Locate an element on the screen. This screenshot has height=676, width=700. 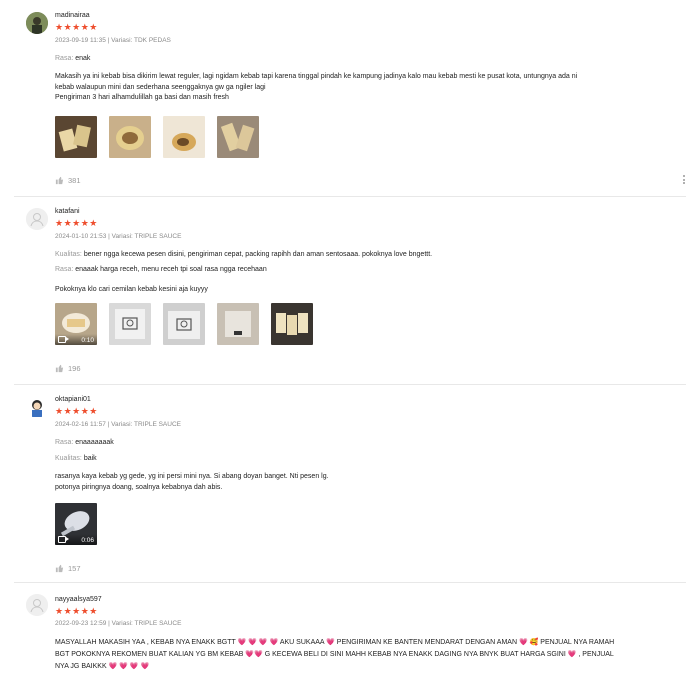
like-button: 196 is located at coordinates (68, 368).